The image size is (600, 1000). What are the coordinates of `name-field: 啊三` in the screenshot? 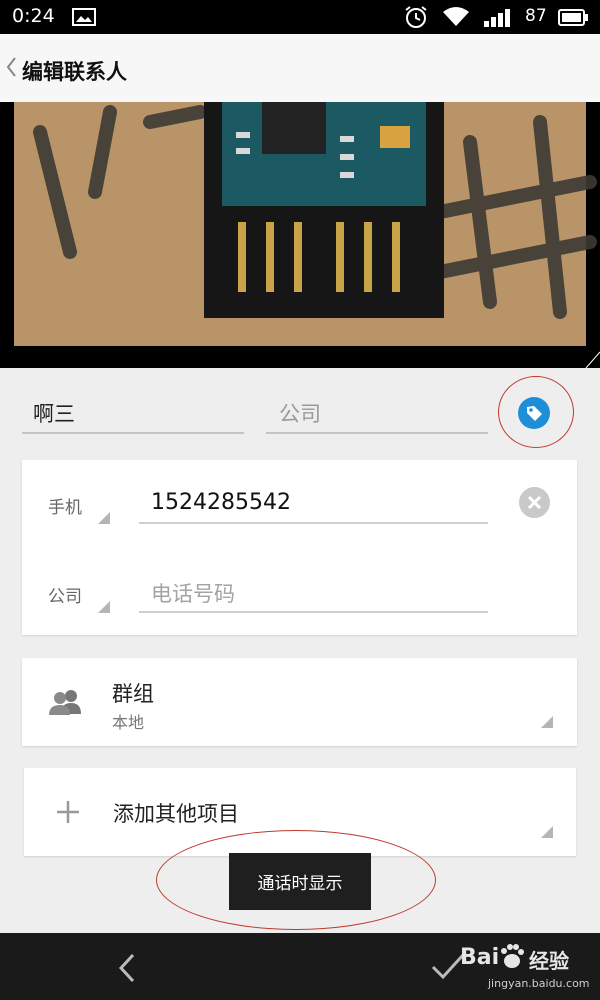 It's located at (54, 413).